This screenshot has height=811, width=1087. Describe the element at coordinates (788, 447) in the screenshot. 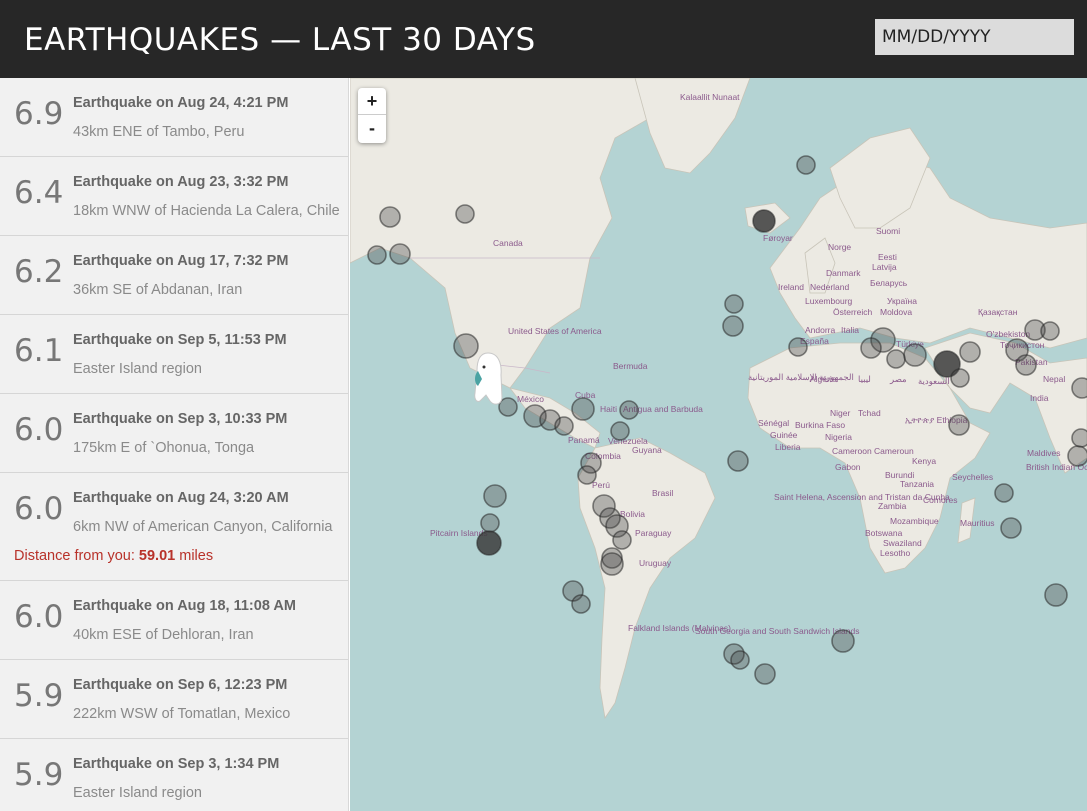

I see `label-liberia: Liberia` at that location.